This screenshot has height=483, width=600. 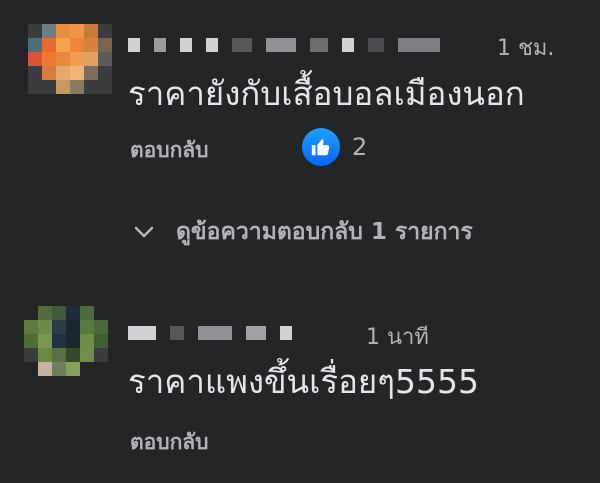 I want to click on chevron-down-icon, so click(x=144, y=232).